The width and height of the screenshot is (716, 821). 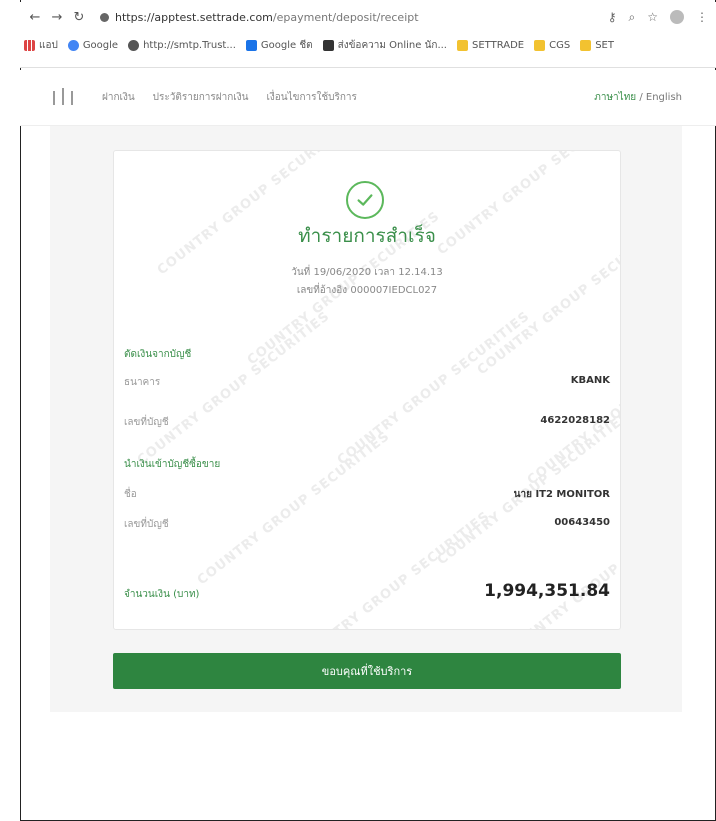 I want to click on name-value: นาย IT2 MONITOR, so click(x=561, y=494).